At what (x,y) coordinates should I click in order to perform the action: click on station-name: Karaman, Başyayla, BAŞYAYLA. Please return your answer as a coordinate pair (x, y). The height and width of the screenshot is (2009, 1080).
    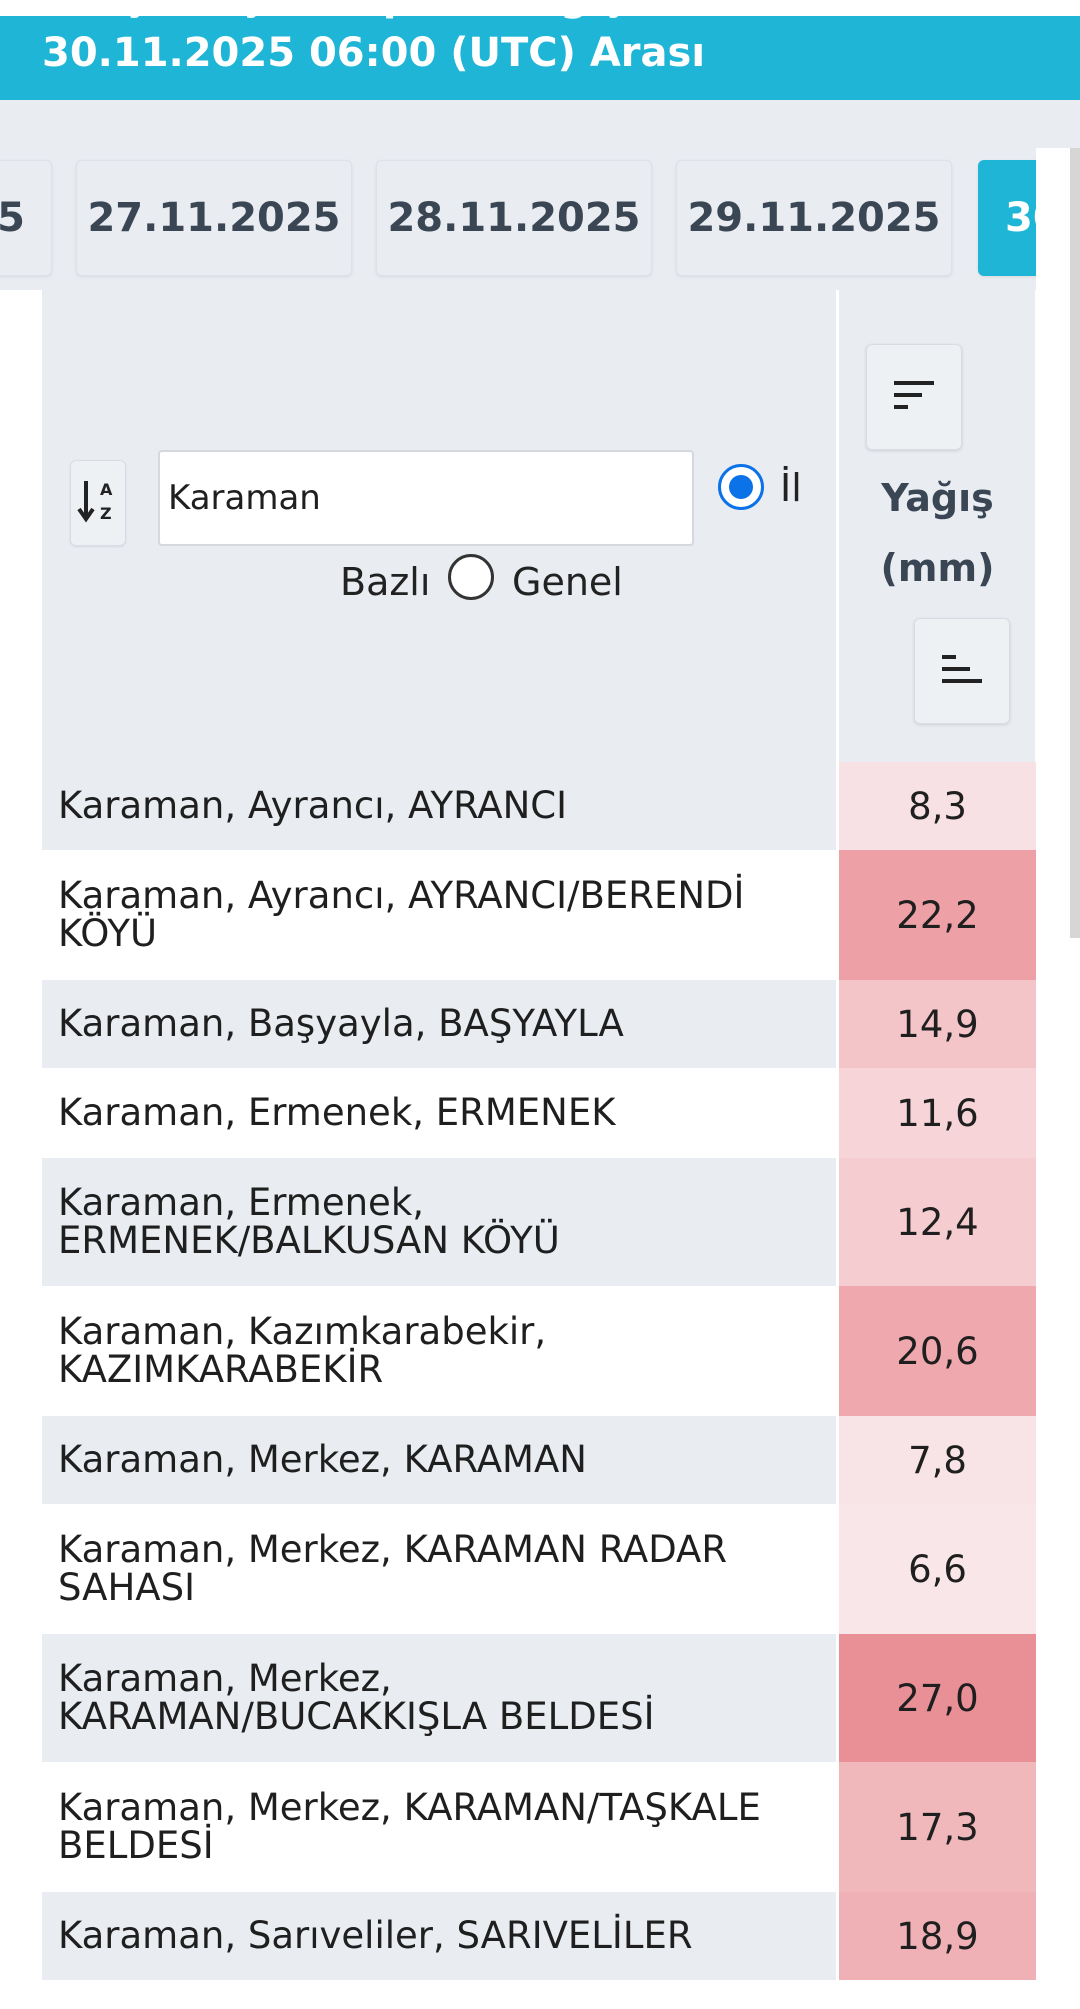
    Looking at the image, I should click on (439, 1024).